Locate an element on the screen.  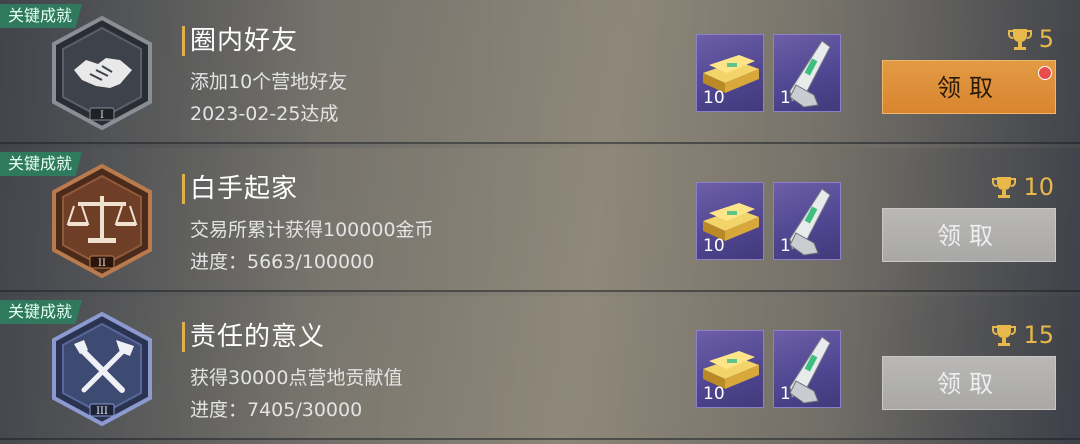
notification-dot is located at coordinates (1045, 73).